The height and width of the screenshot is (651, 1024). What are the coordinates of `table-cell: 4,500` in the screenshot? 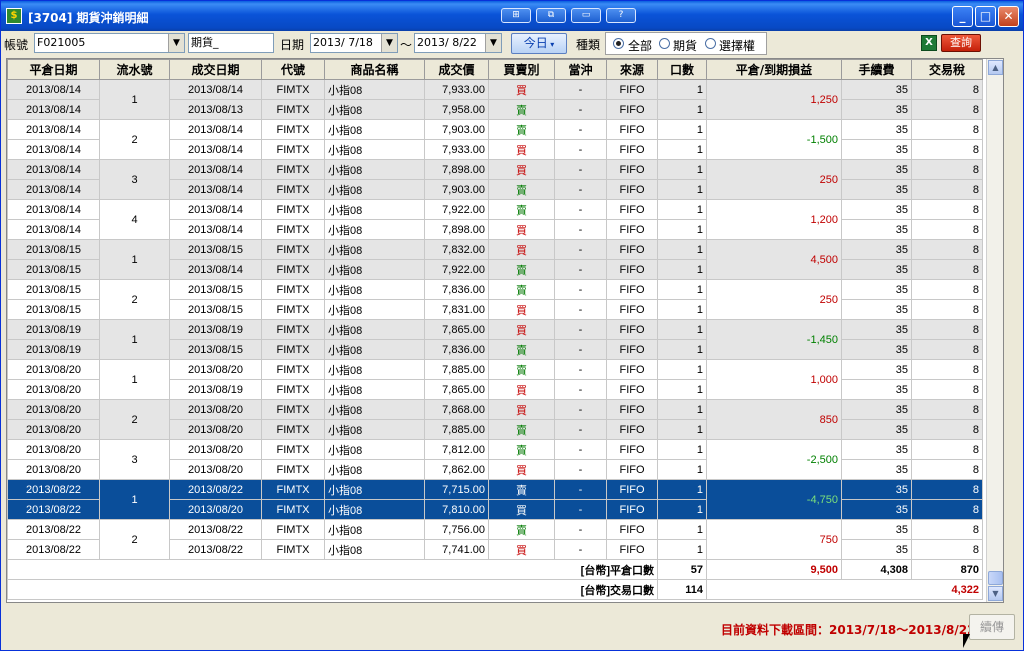 It's located at (774, 259).